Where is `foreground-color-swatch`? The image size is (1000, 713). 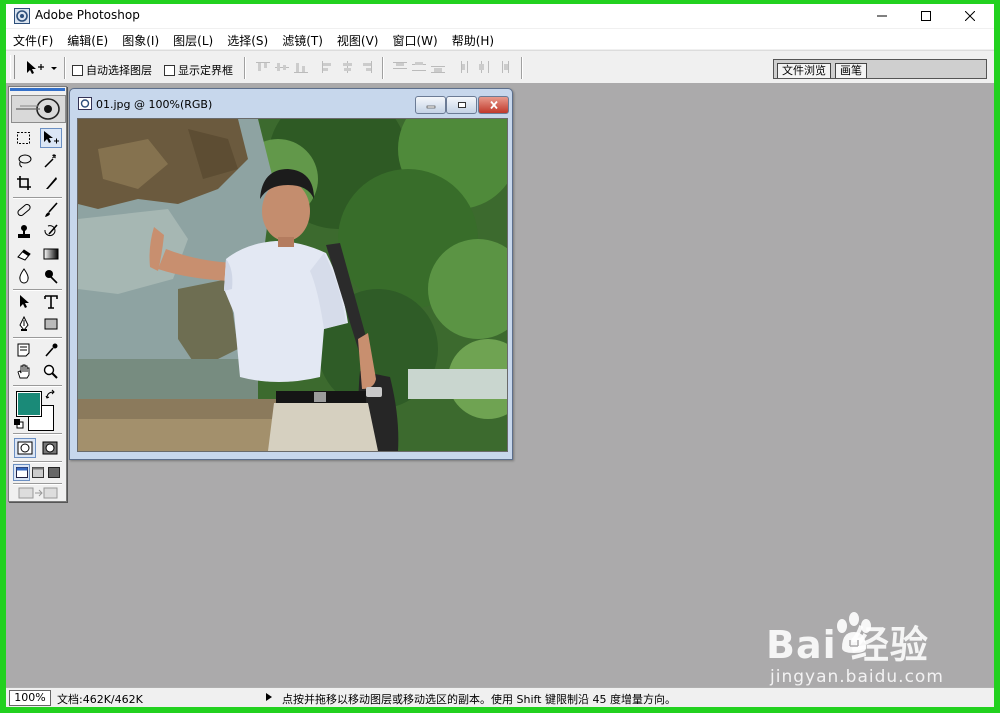 foreground-color-swatch is located at coordinates (29, 404).